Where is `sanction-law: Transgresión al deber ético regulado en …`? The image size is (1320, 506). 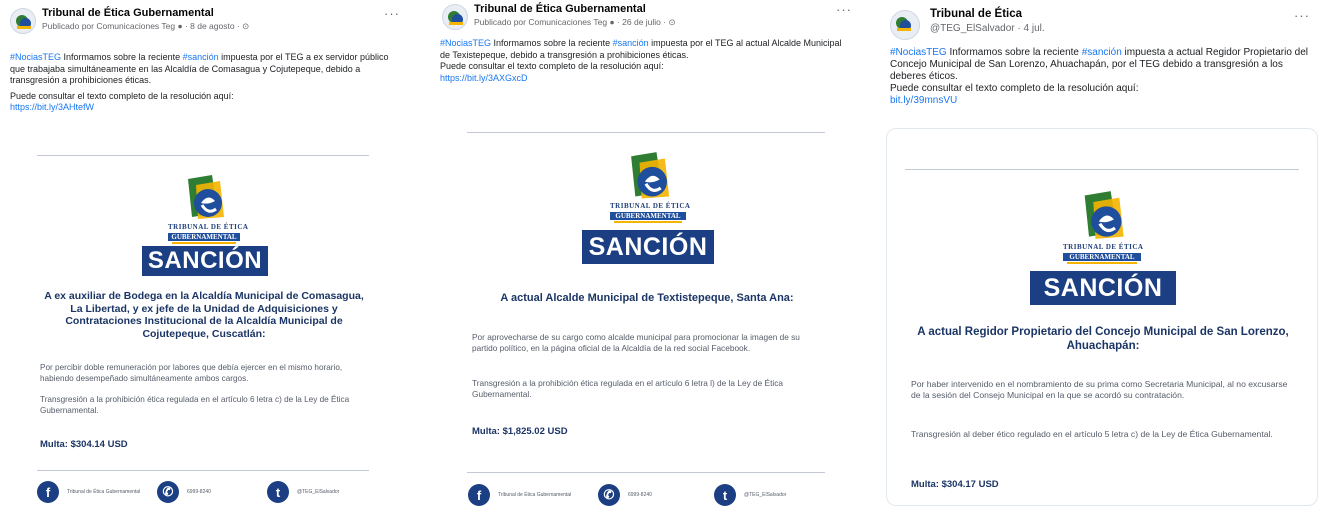
sanction-law: Transgresión al deber ético regulado en … is located at coordinates (1092, 434).